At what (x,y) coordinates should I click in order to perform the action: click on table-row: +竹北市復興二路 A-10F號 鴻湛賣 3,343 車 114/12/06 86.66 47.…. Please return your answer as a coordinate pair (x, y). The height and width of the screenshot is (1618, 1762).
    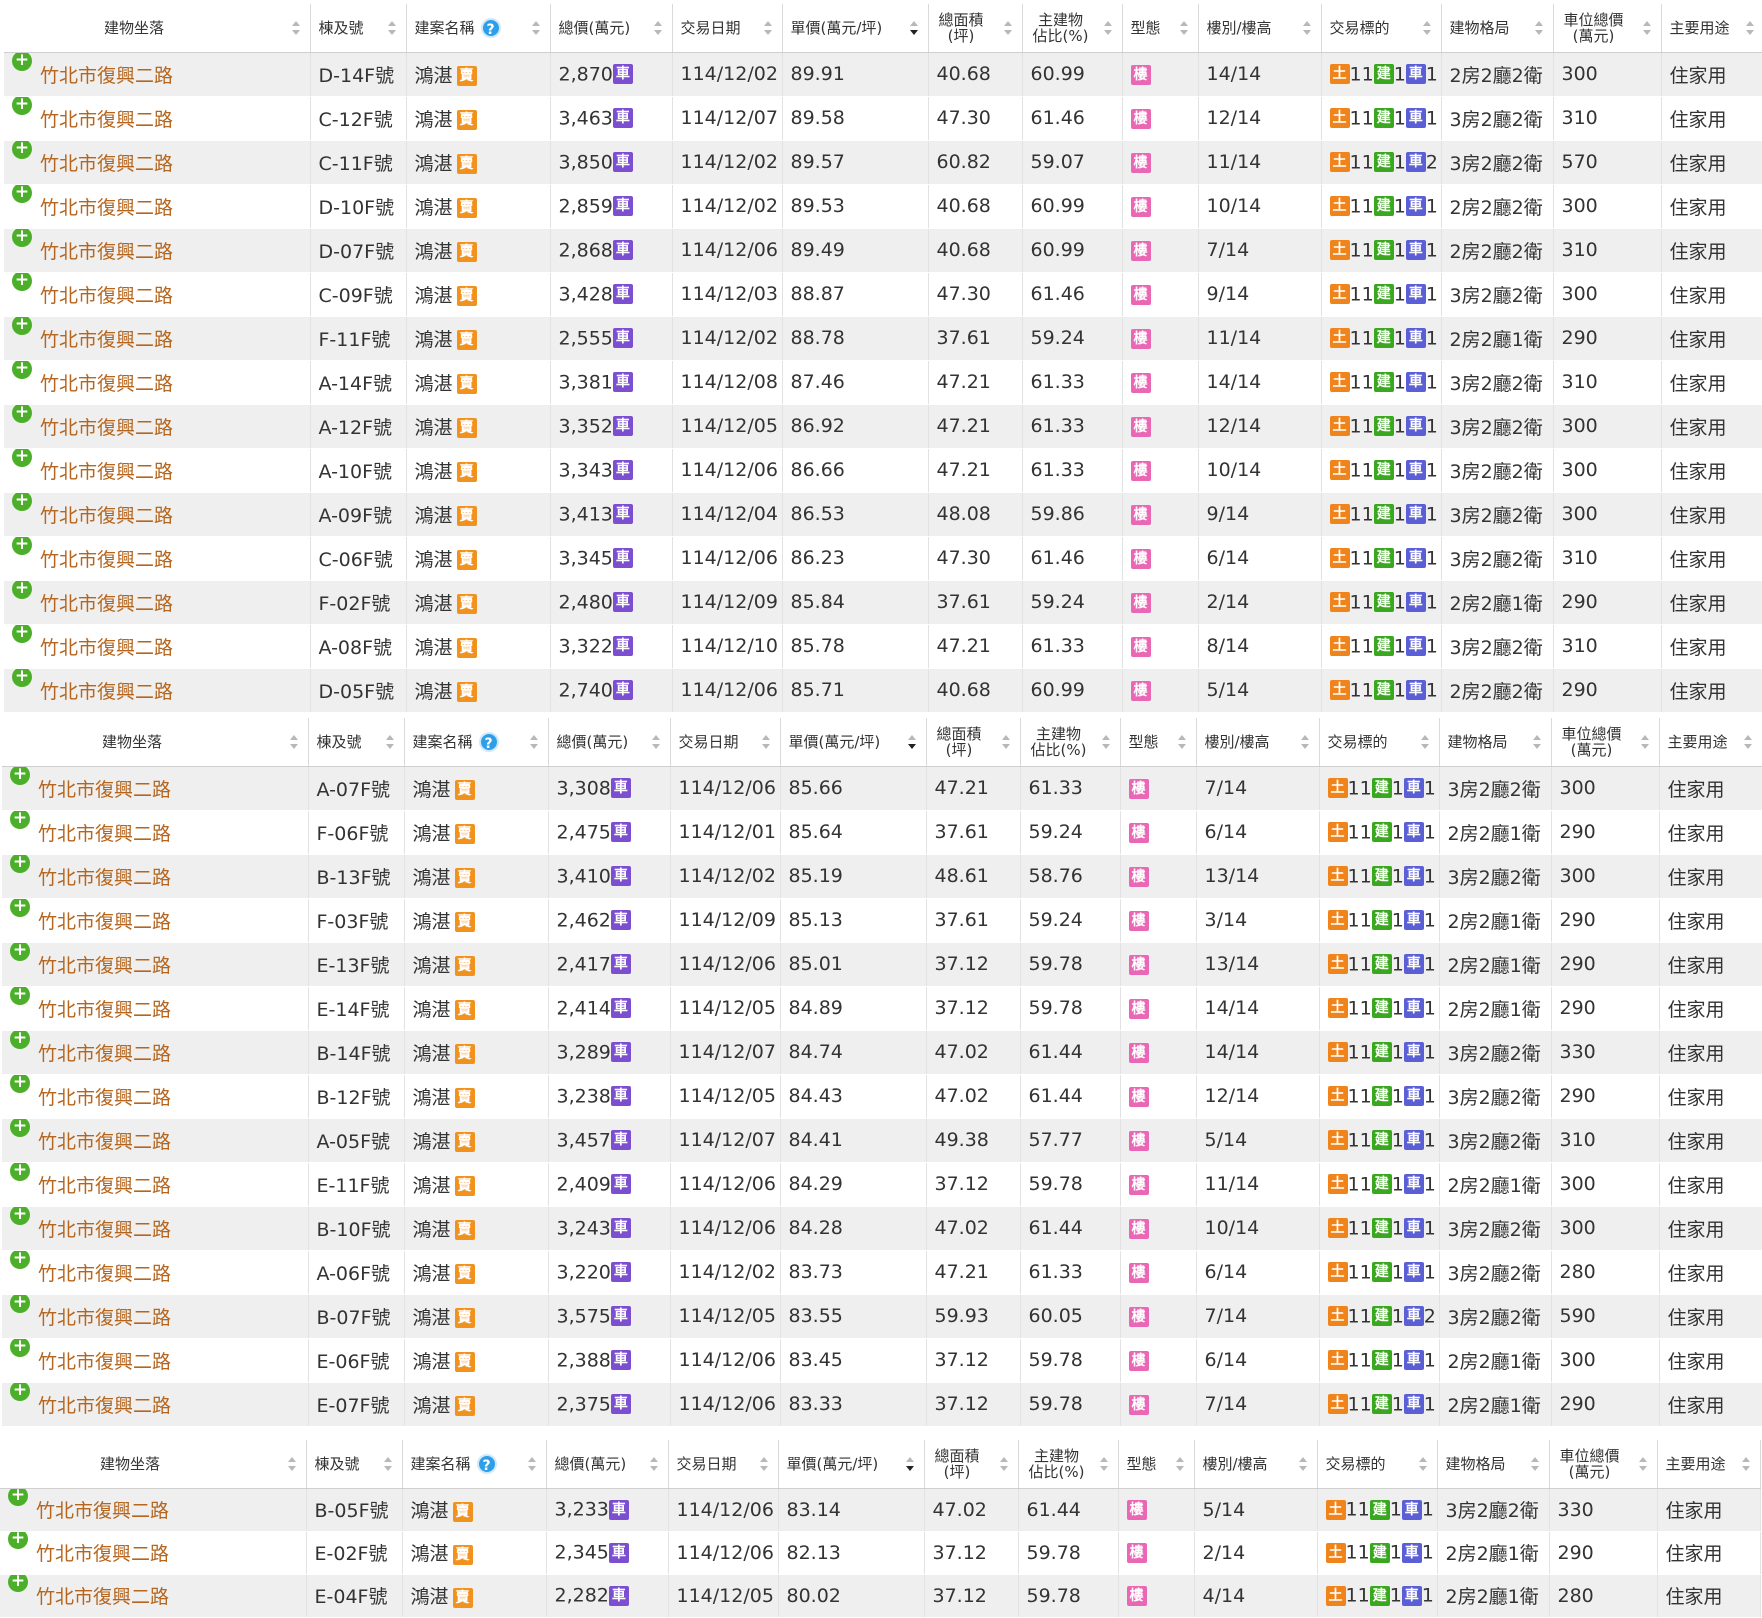
    Looking at the image, I should click on (883, 470).